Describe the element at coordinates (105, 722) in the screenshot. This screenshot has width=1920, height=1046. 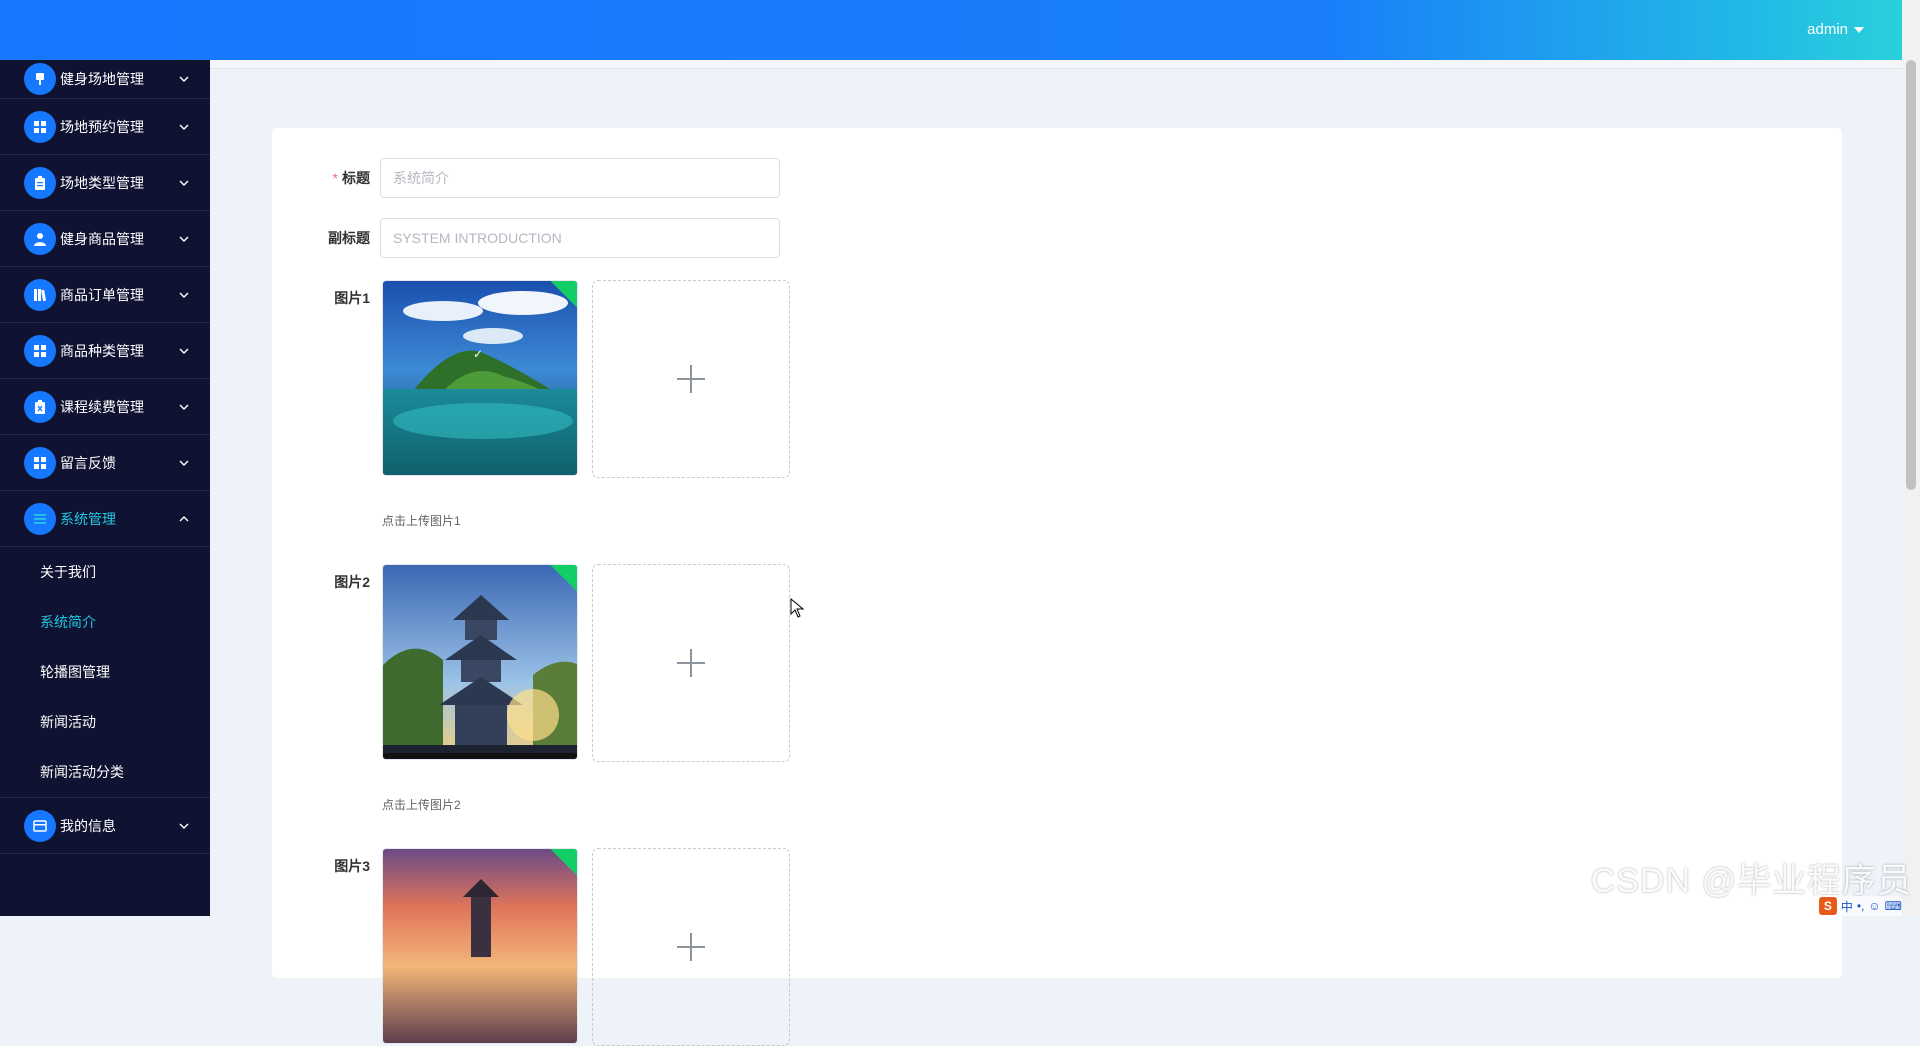
I see `submenu-news: 新闻活动` at that location.